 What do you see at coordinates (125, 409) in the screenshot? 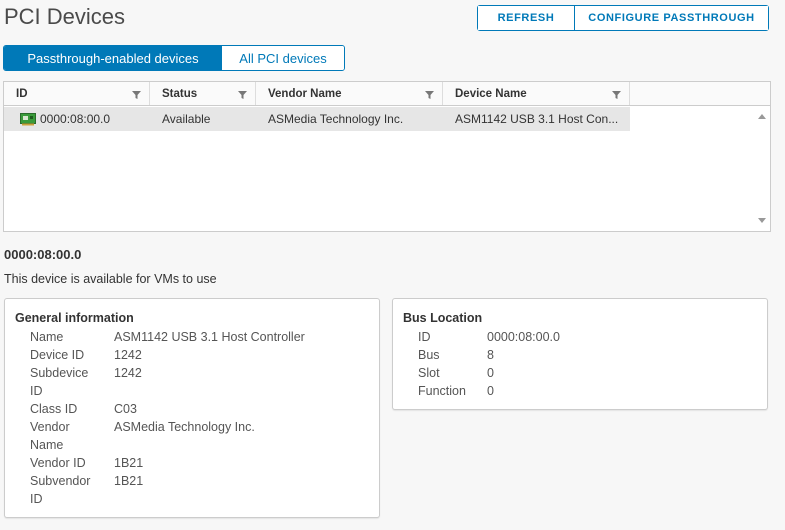
I see `kv-value: C03` at bounding box center [125, 409].